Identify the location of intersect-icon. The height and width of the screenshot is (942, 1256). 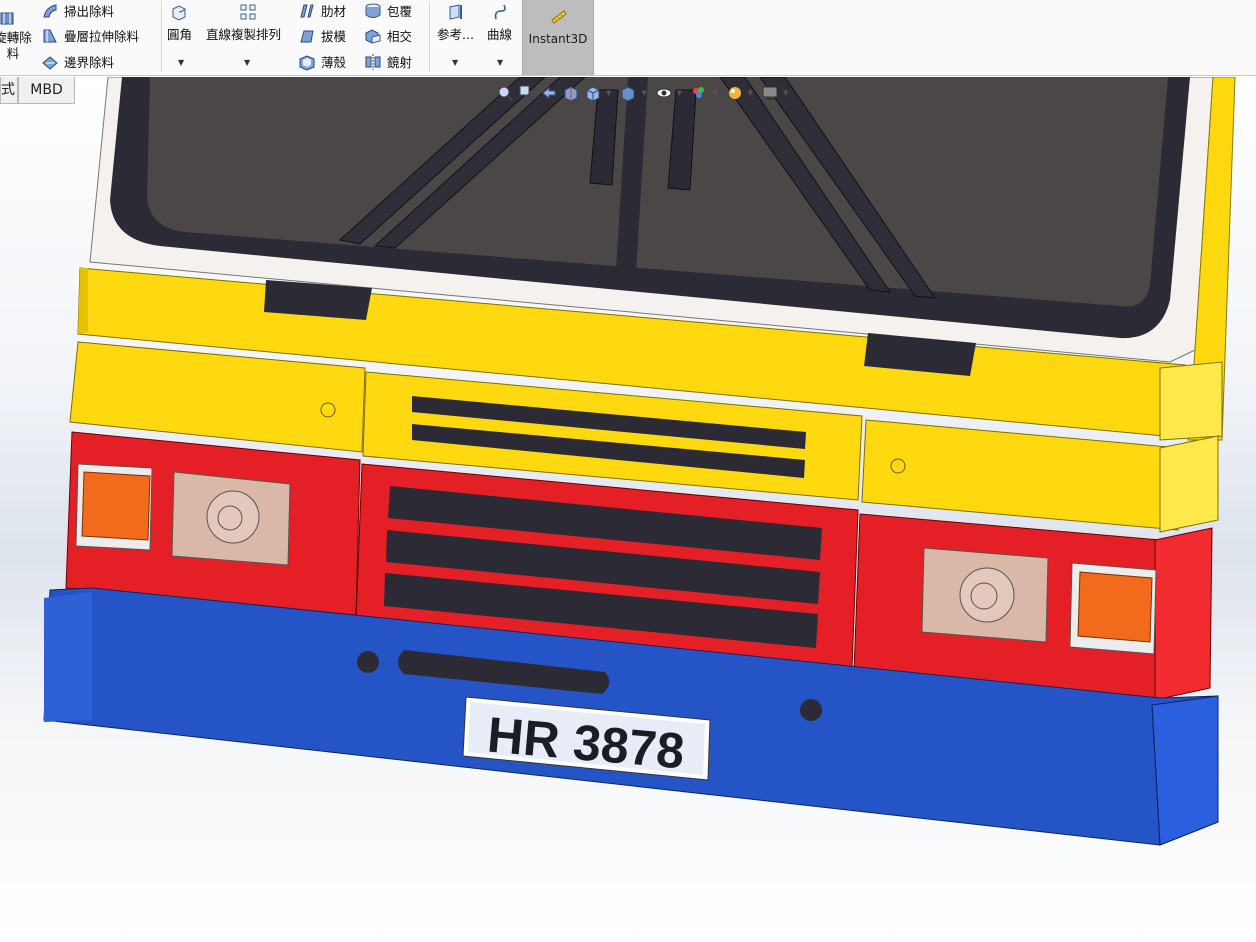
(373, 36).